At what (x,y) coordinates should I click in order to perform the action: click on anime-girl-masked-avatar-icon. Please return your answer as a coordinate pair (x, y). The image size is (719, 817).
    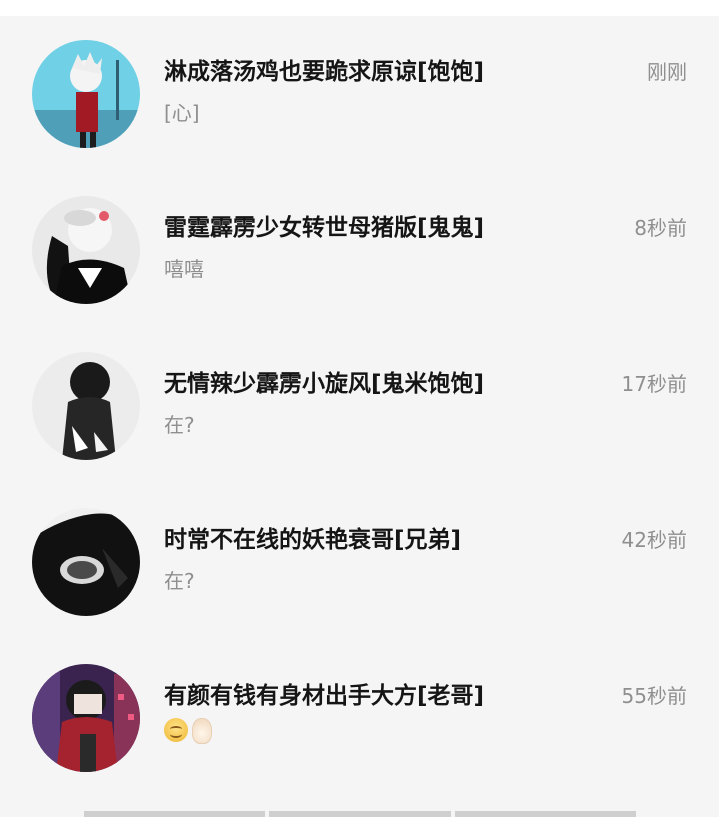
    Looking at the image, I should click on (86, 250).